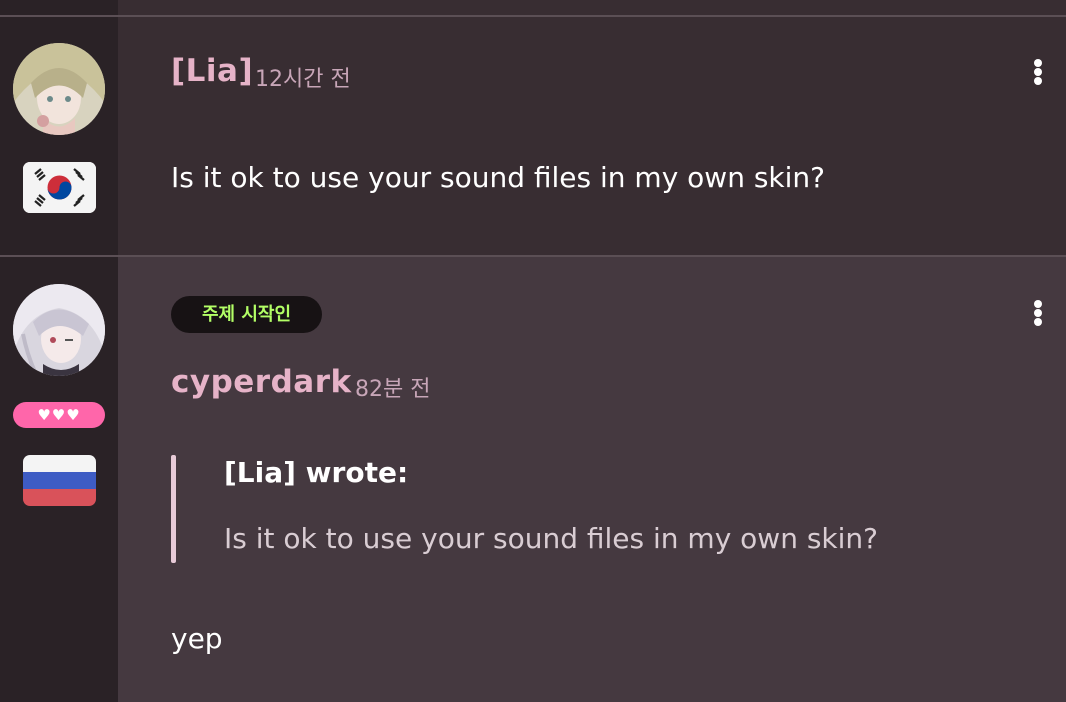 Image resolution: width=1066 pixels, height=702 pixels. Describe the element at coordinates (303, 79) in the screenshot. I see `post-timestamp: 12시간 전` at that location.